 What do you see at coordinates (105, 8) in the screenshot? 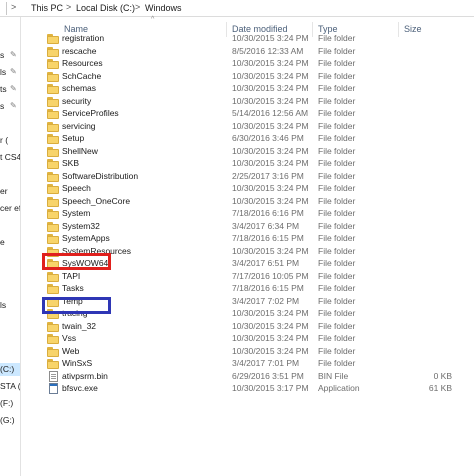
I see `breadcrumb-local-disk: Local Disk (C:)` at bounding box center [105, 8].